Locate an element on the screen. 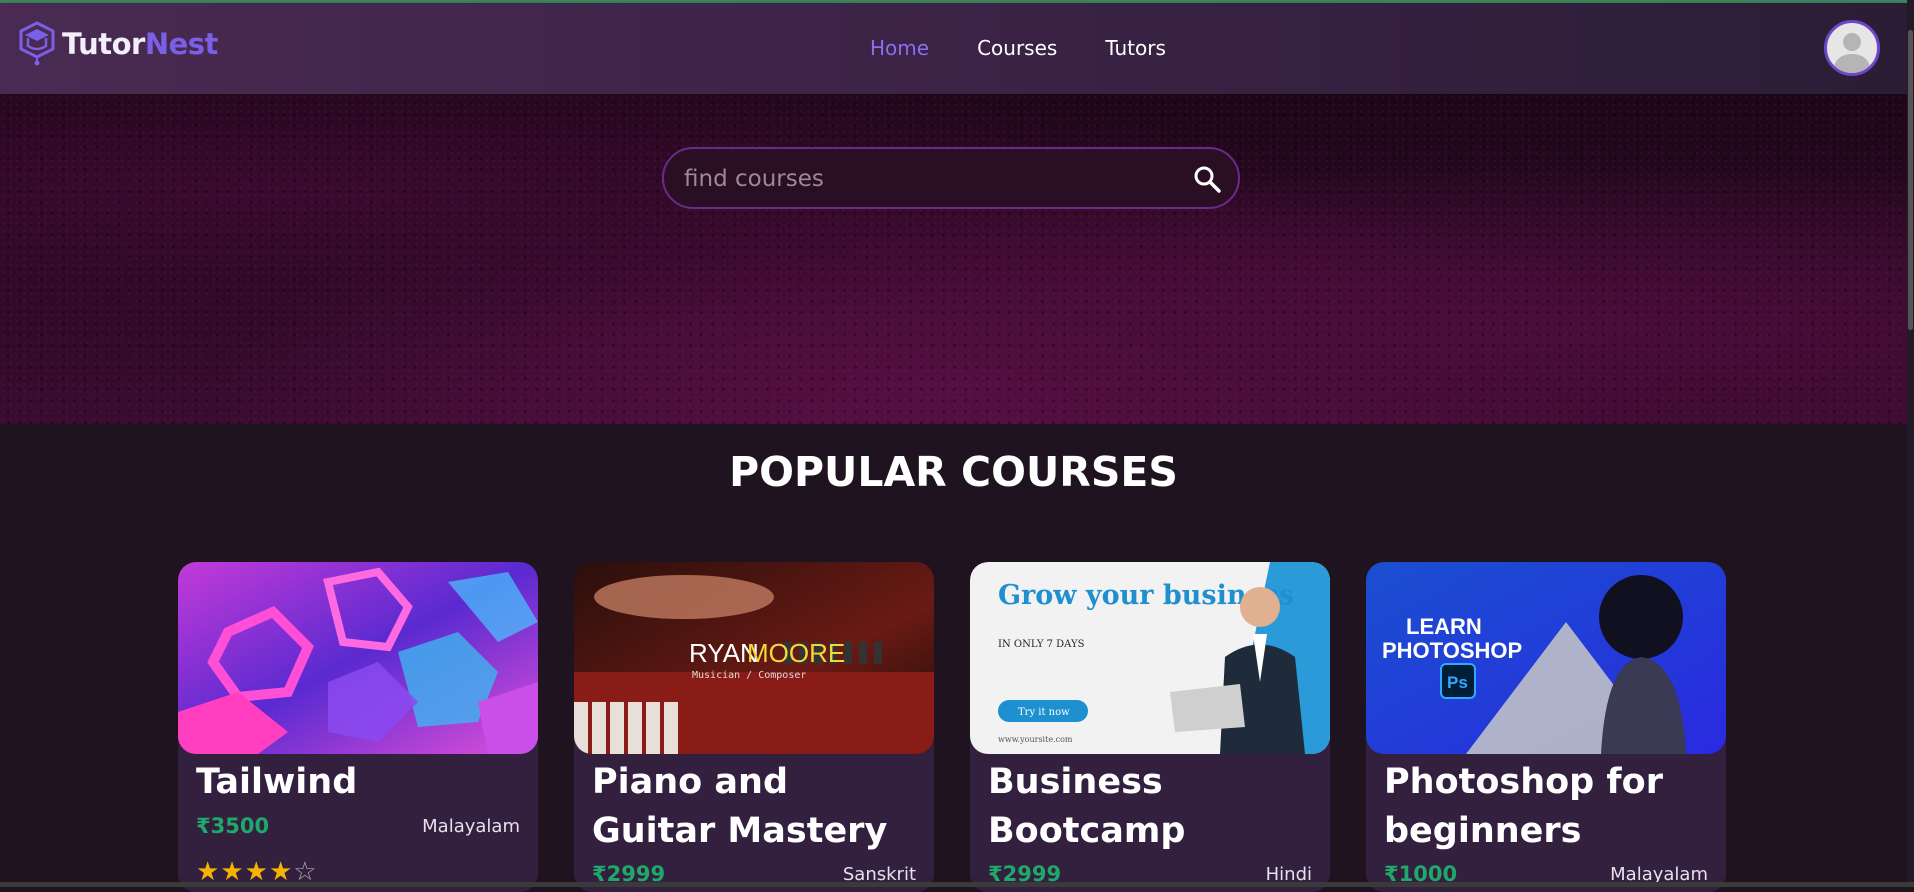  user-icon is located at coordinates (1852, 53).